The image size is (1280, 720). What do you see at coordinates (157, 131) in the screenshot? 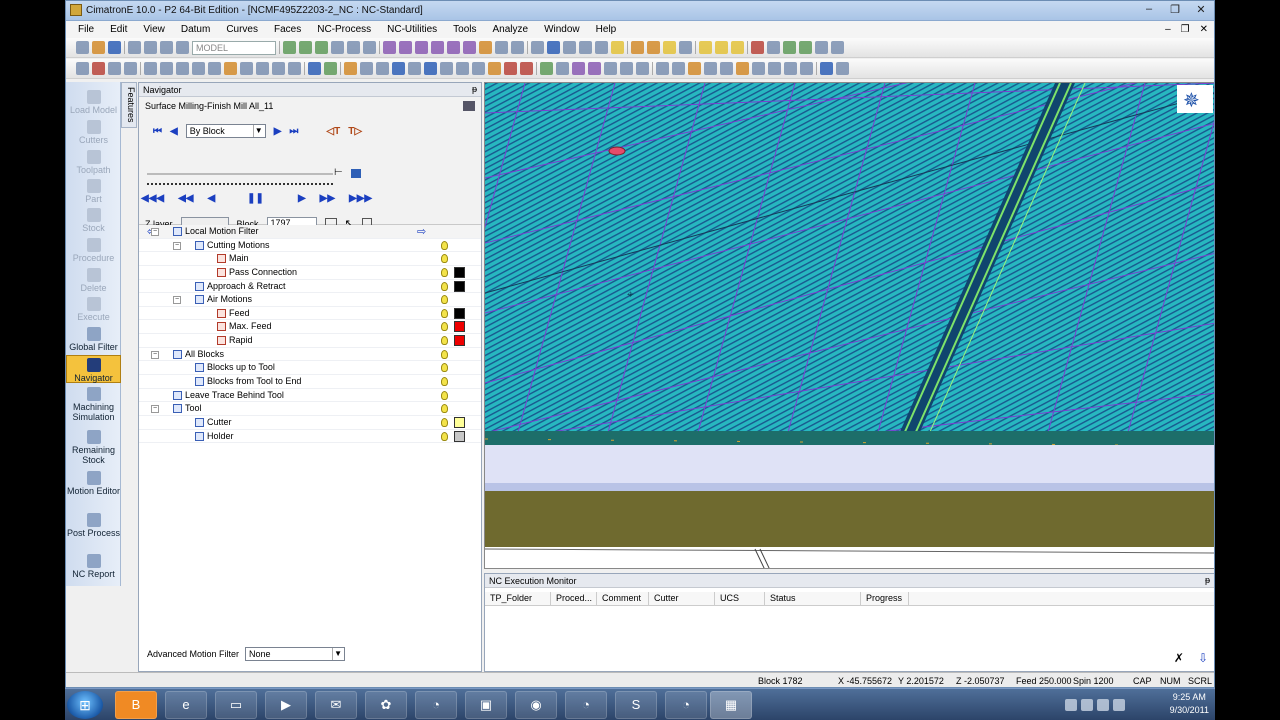
I see `first-block-icon: ⏮` at bounding box center [157, 131].